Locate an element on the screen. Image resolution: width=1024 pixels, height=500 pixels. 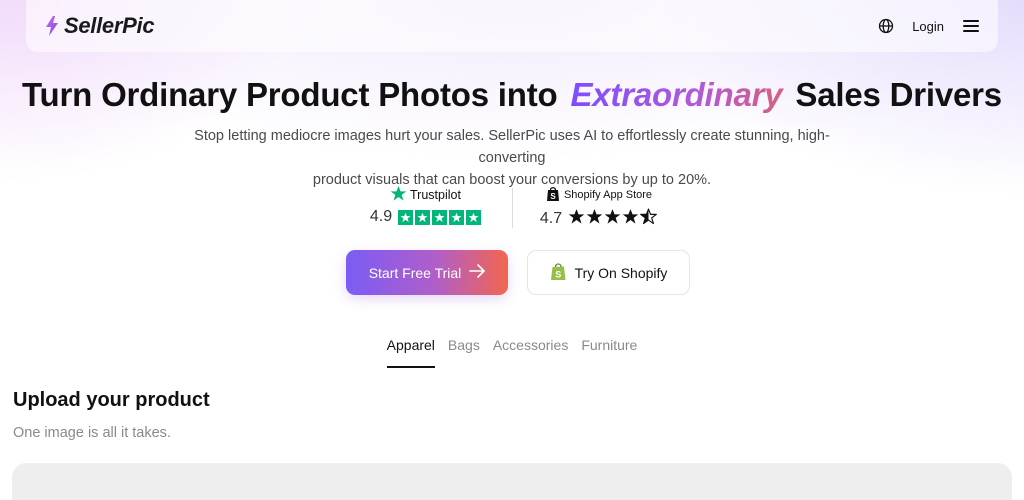
shopify-stars is located at coordinates (612, 219).